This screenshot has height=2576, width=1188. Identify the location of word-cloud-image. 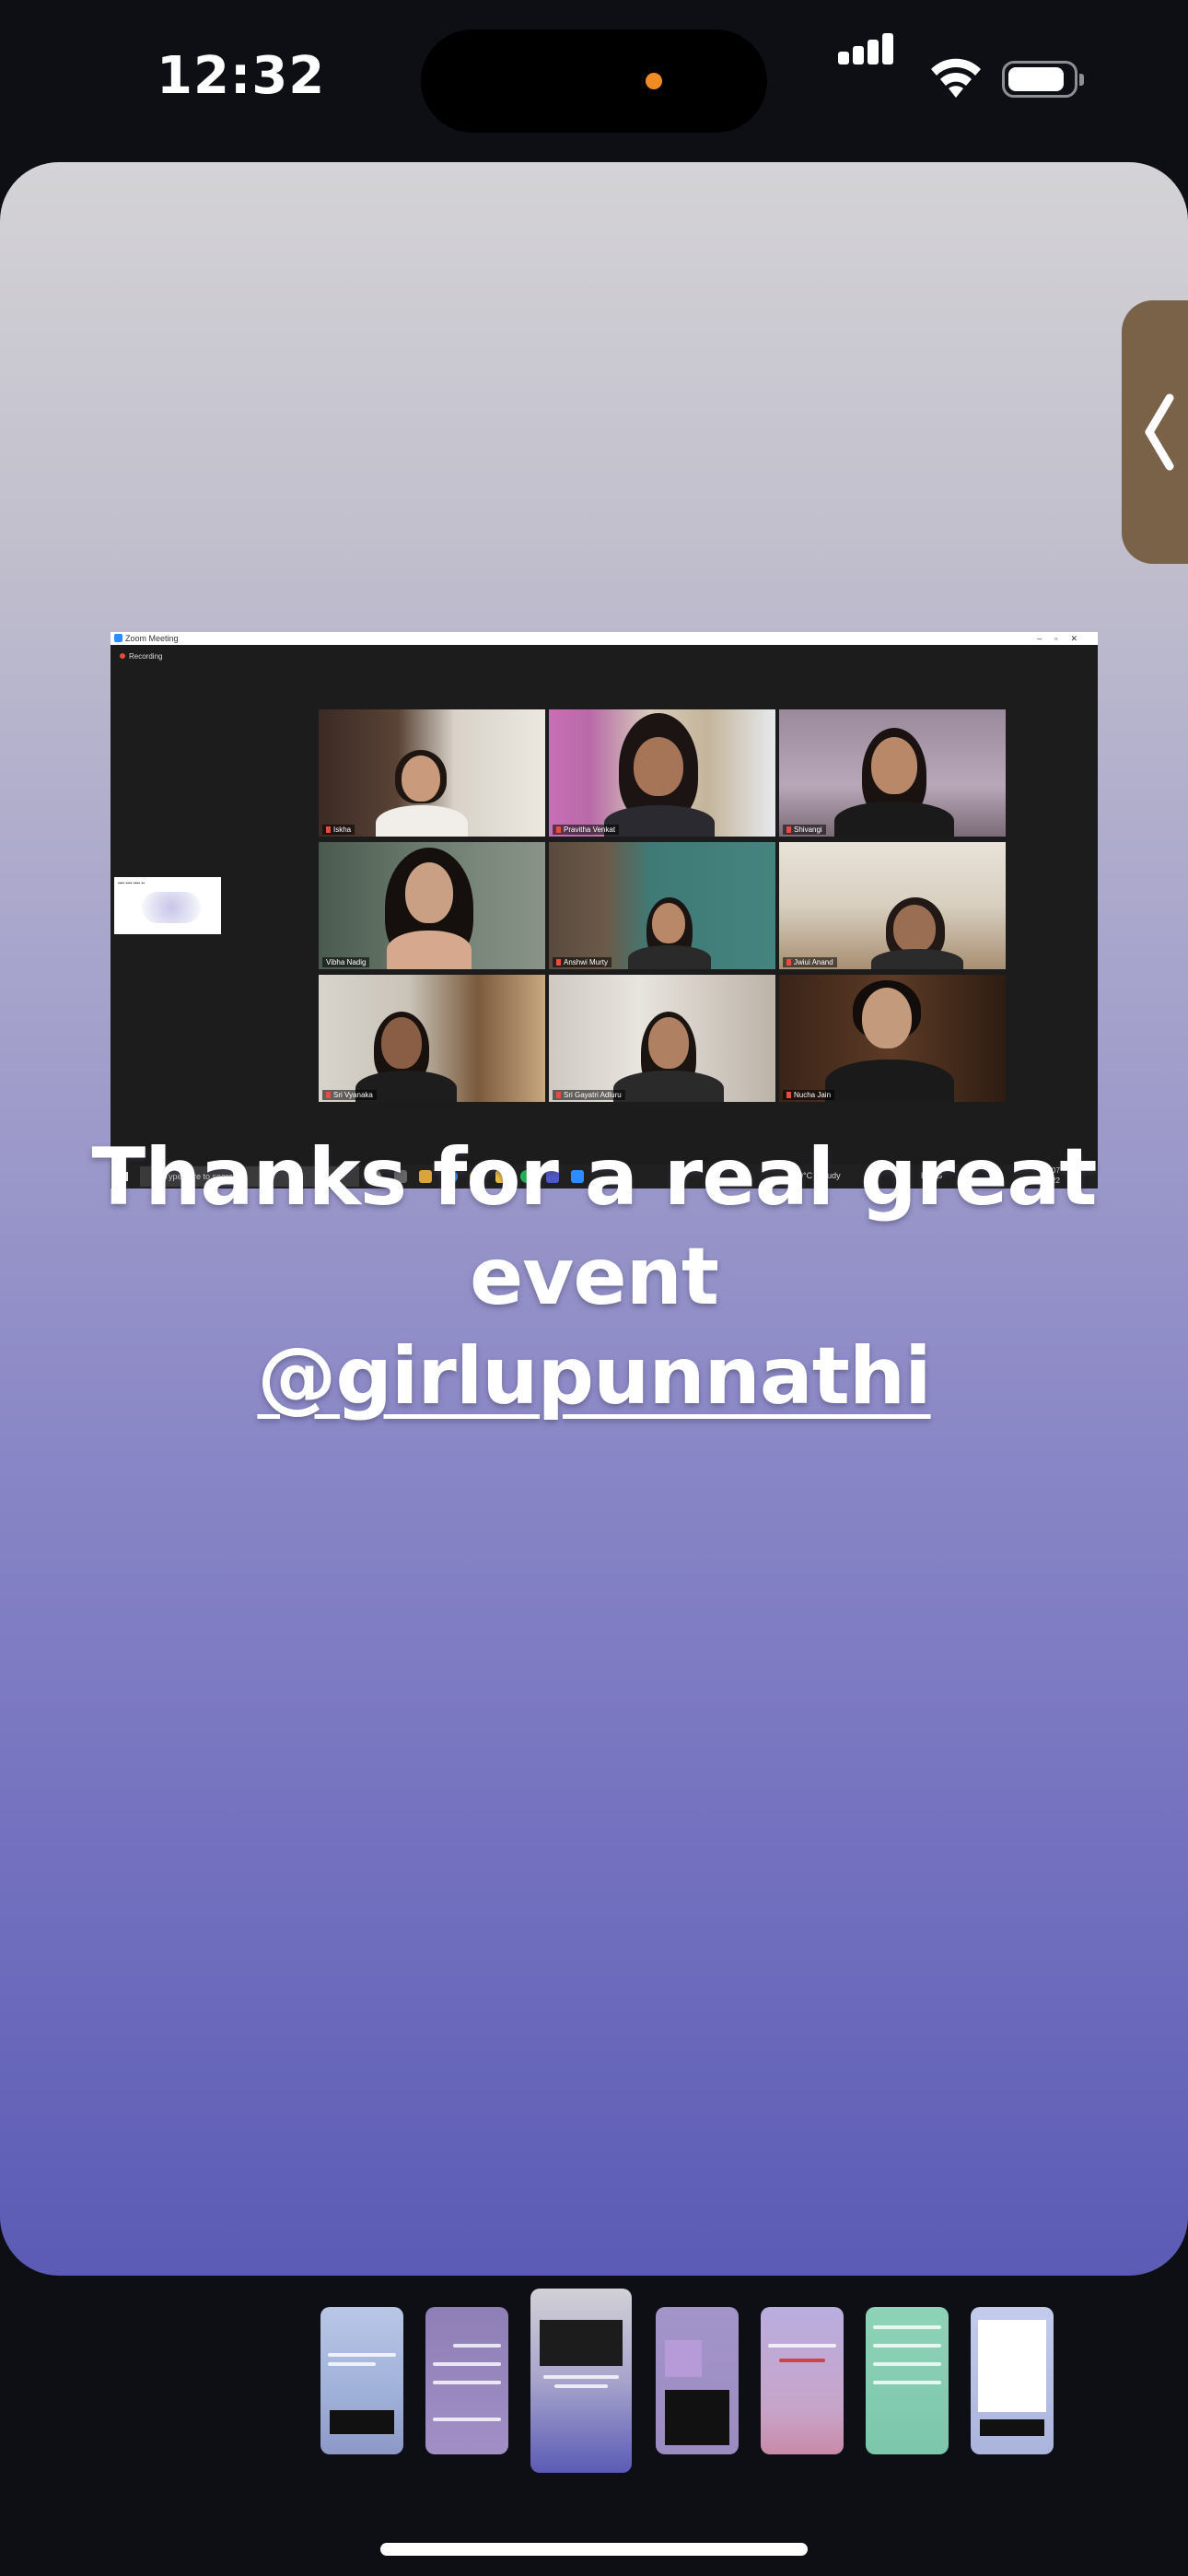
(172, 907).